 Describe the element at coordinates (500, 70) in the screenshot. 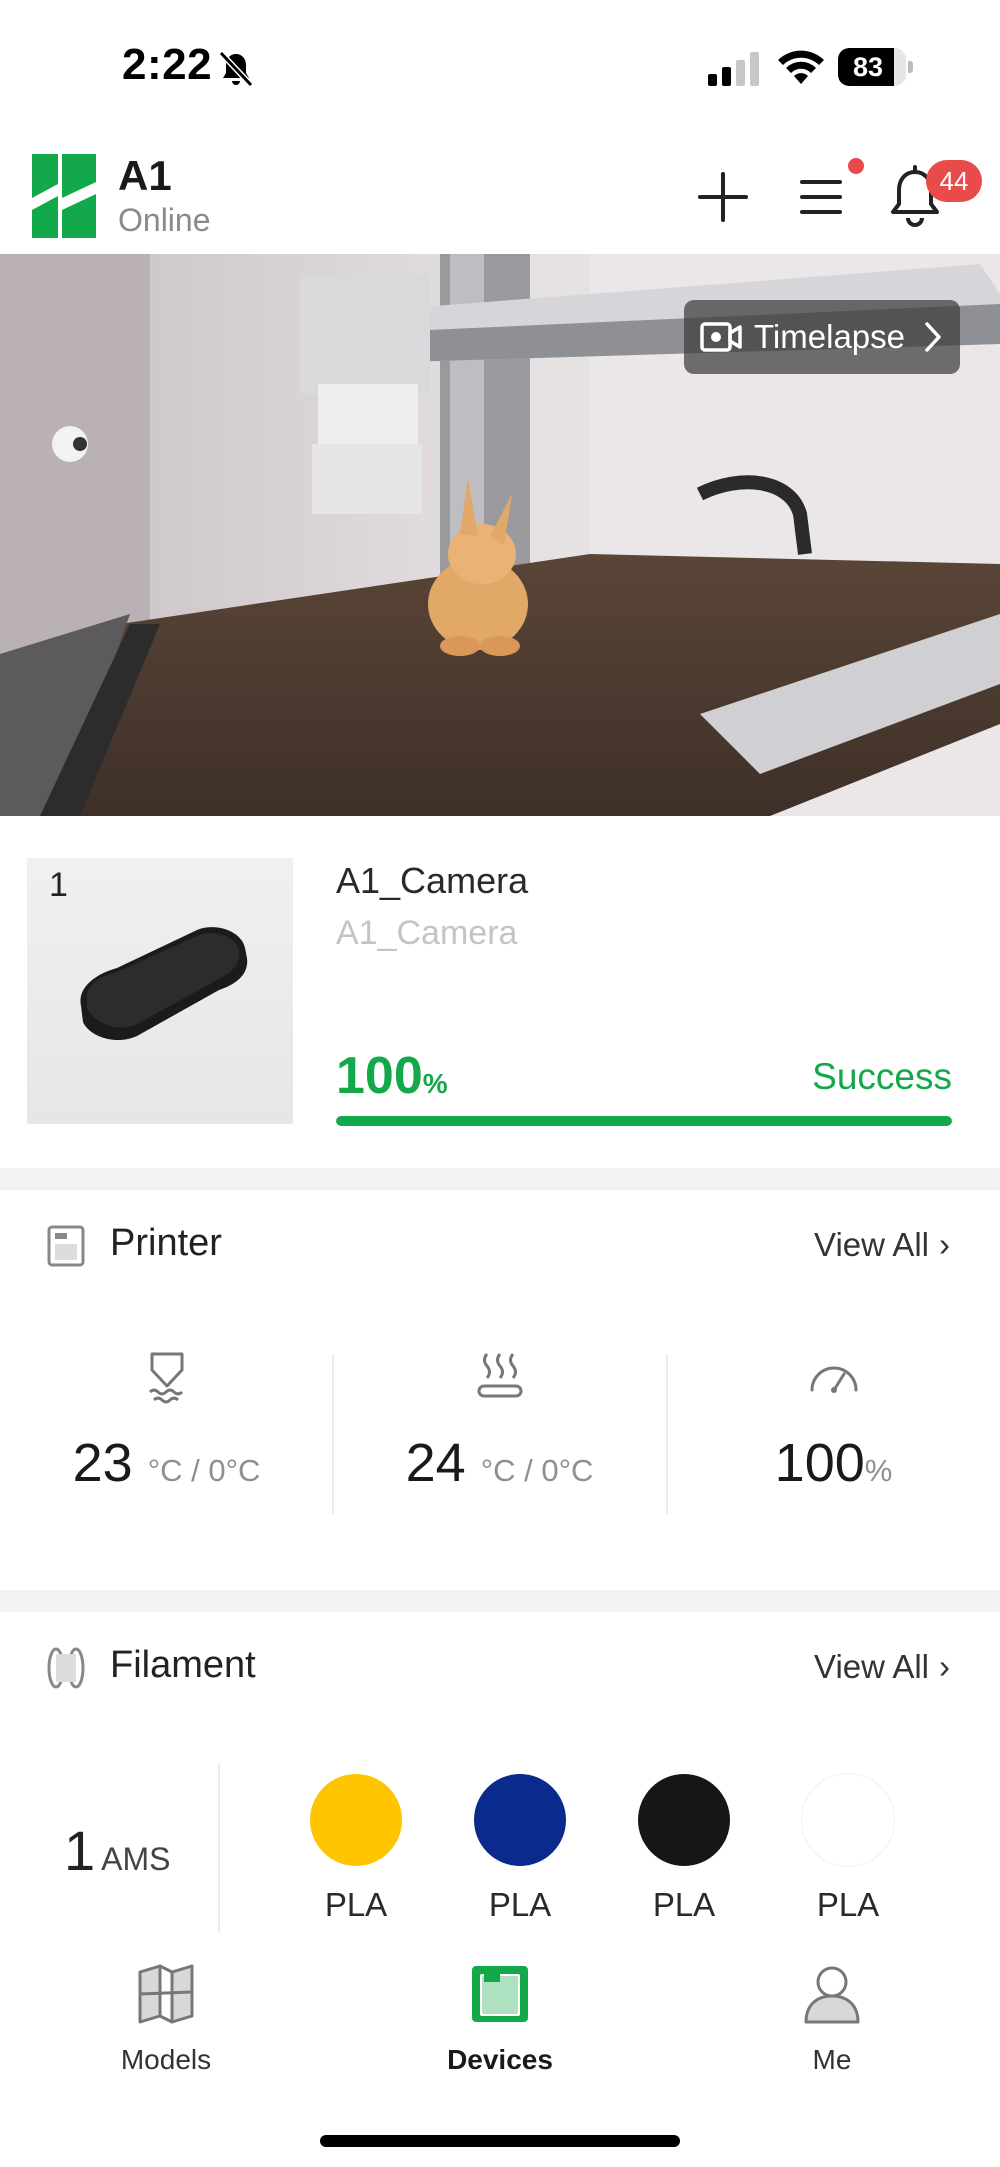

I see `status-bar: 2:22 83` at that location.